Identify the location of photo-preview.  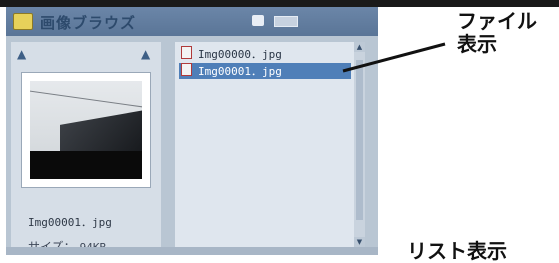
(86, 130).